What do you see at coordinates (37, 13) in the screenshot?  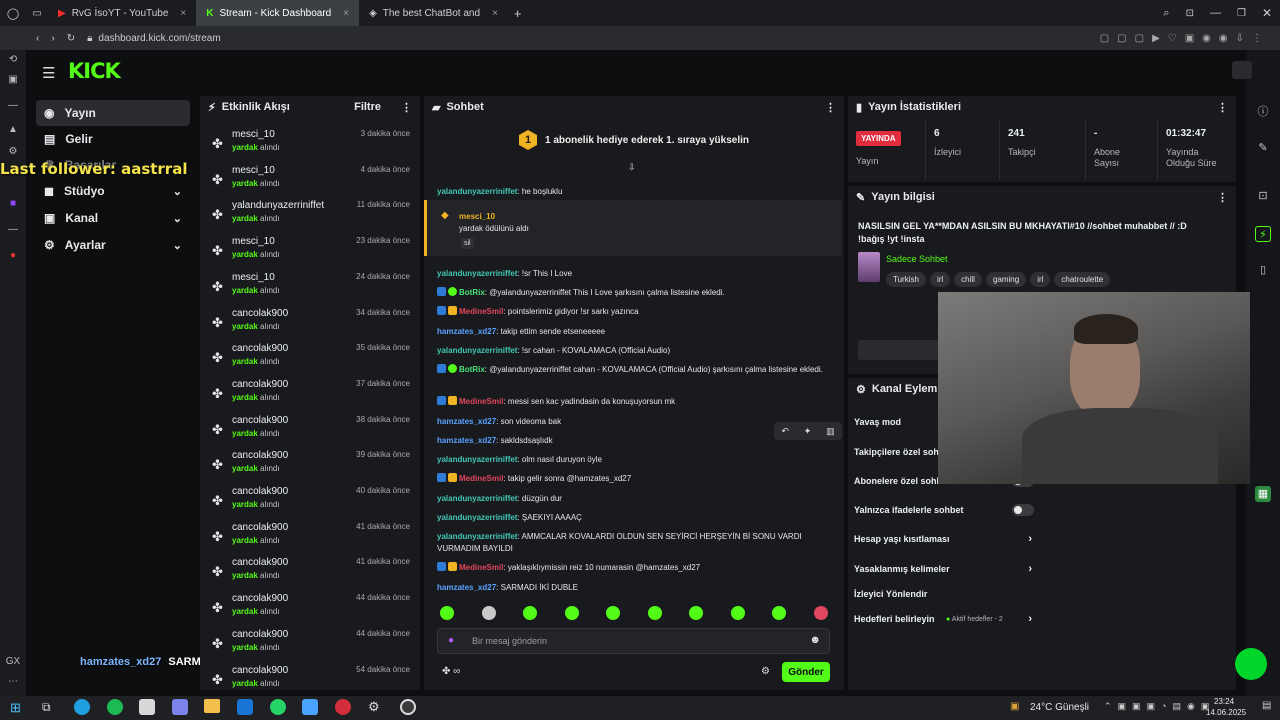 I see `workspaces-icon: ▭` at bounding box center [37, 13].